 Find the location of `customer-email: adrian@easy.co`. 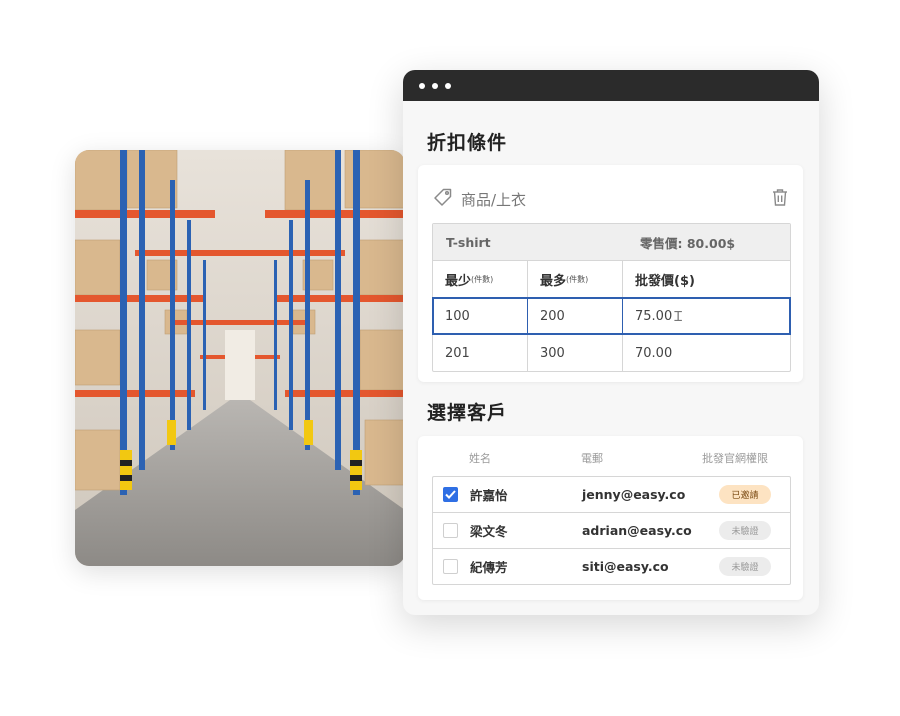

customer-email: adrian@easy.co is located at coordinates (637, 530).